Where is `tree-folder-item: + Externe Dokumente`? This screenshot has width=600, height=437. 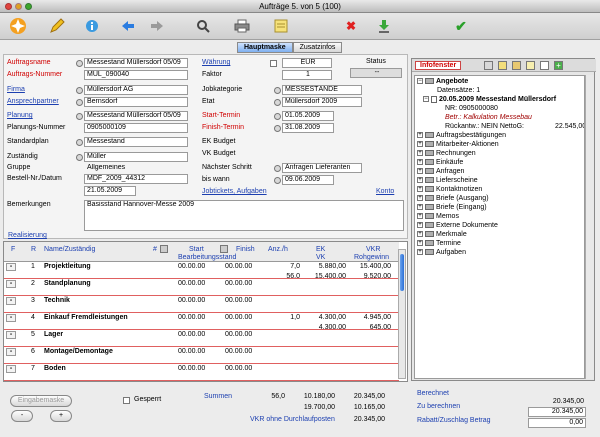
tree-folder-item: + Externe Dokumente is located at coordinates (457, 225).